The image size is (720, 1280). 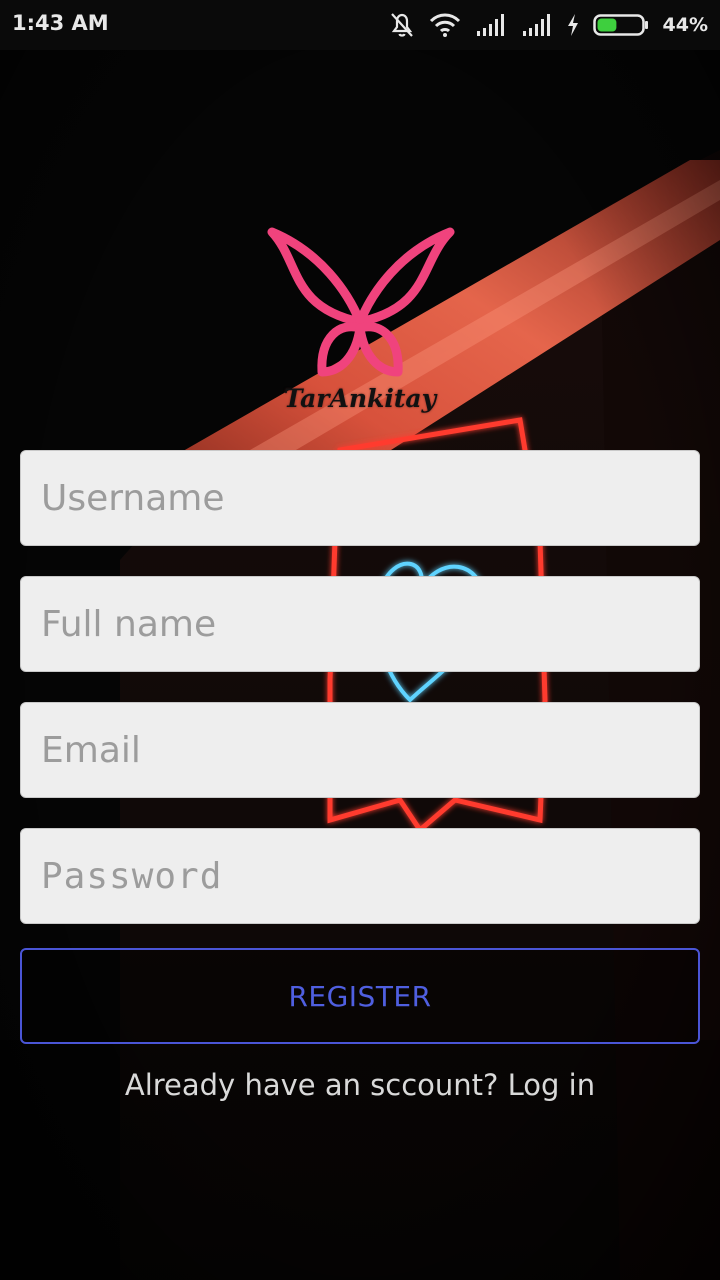 What do you see at coordinates (445, 25) in the screenshot?
I see `wifi-icon` at bounding box center [445, 25].